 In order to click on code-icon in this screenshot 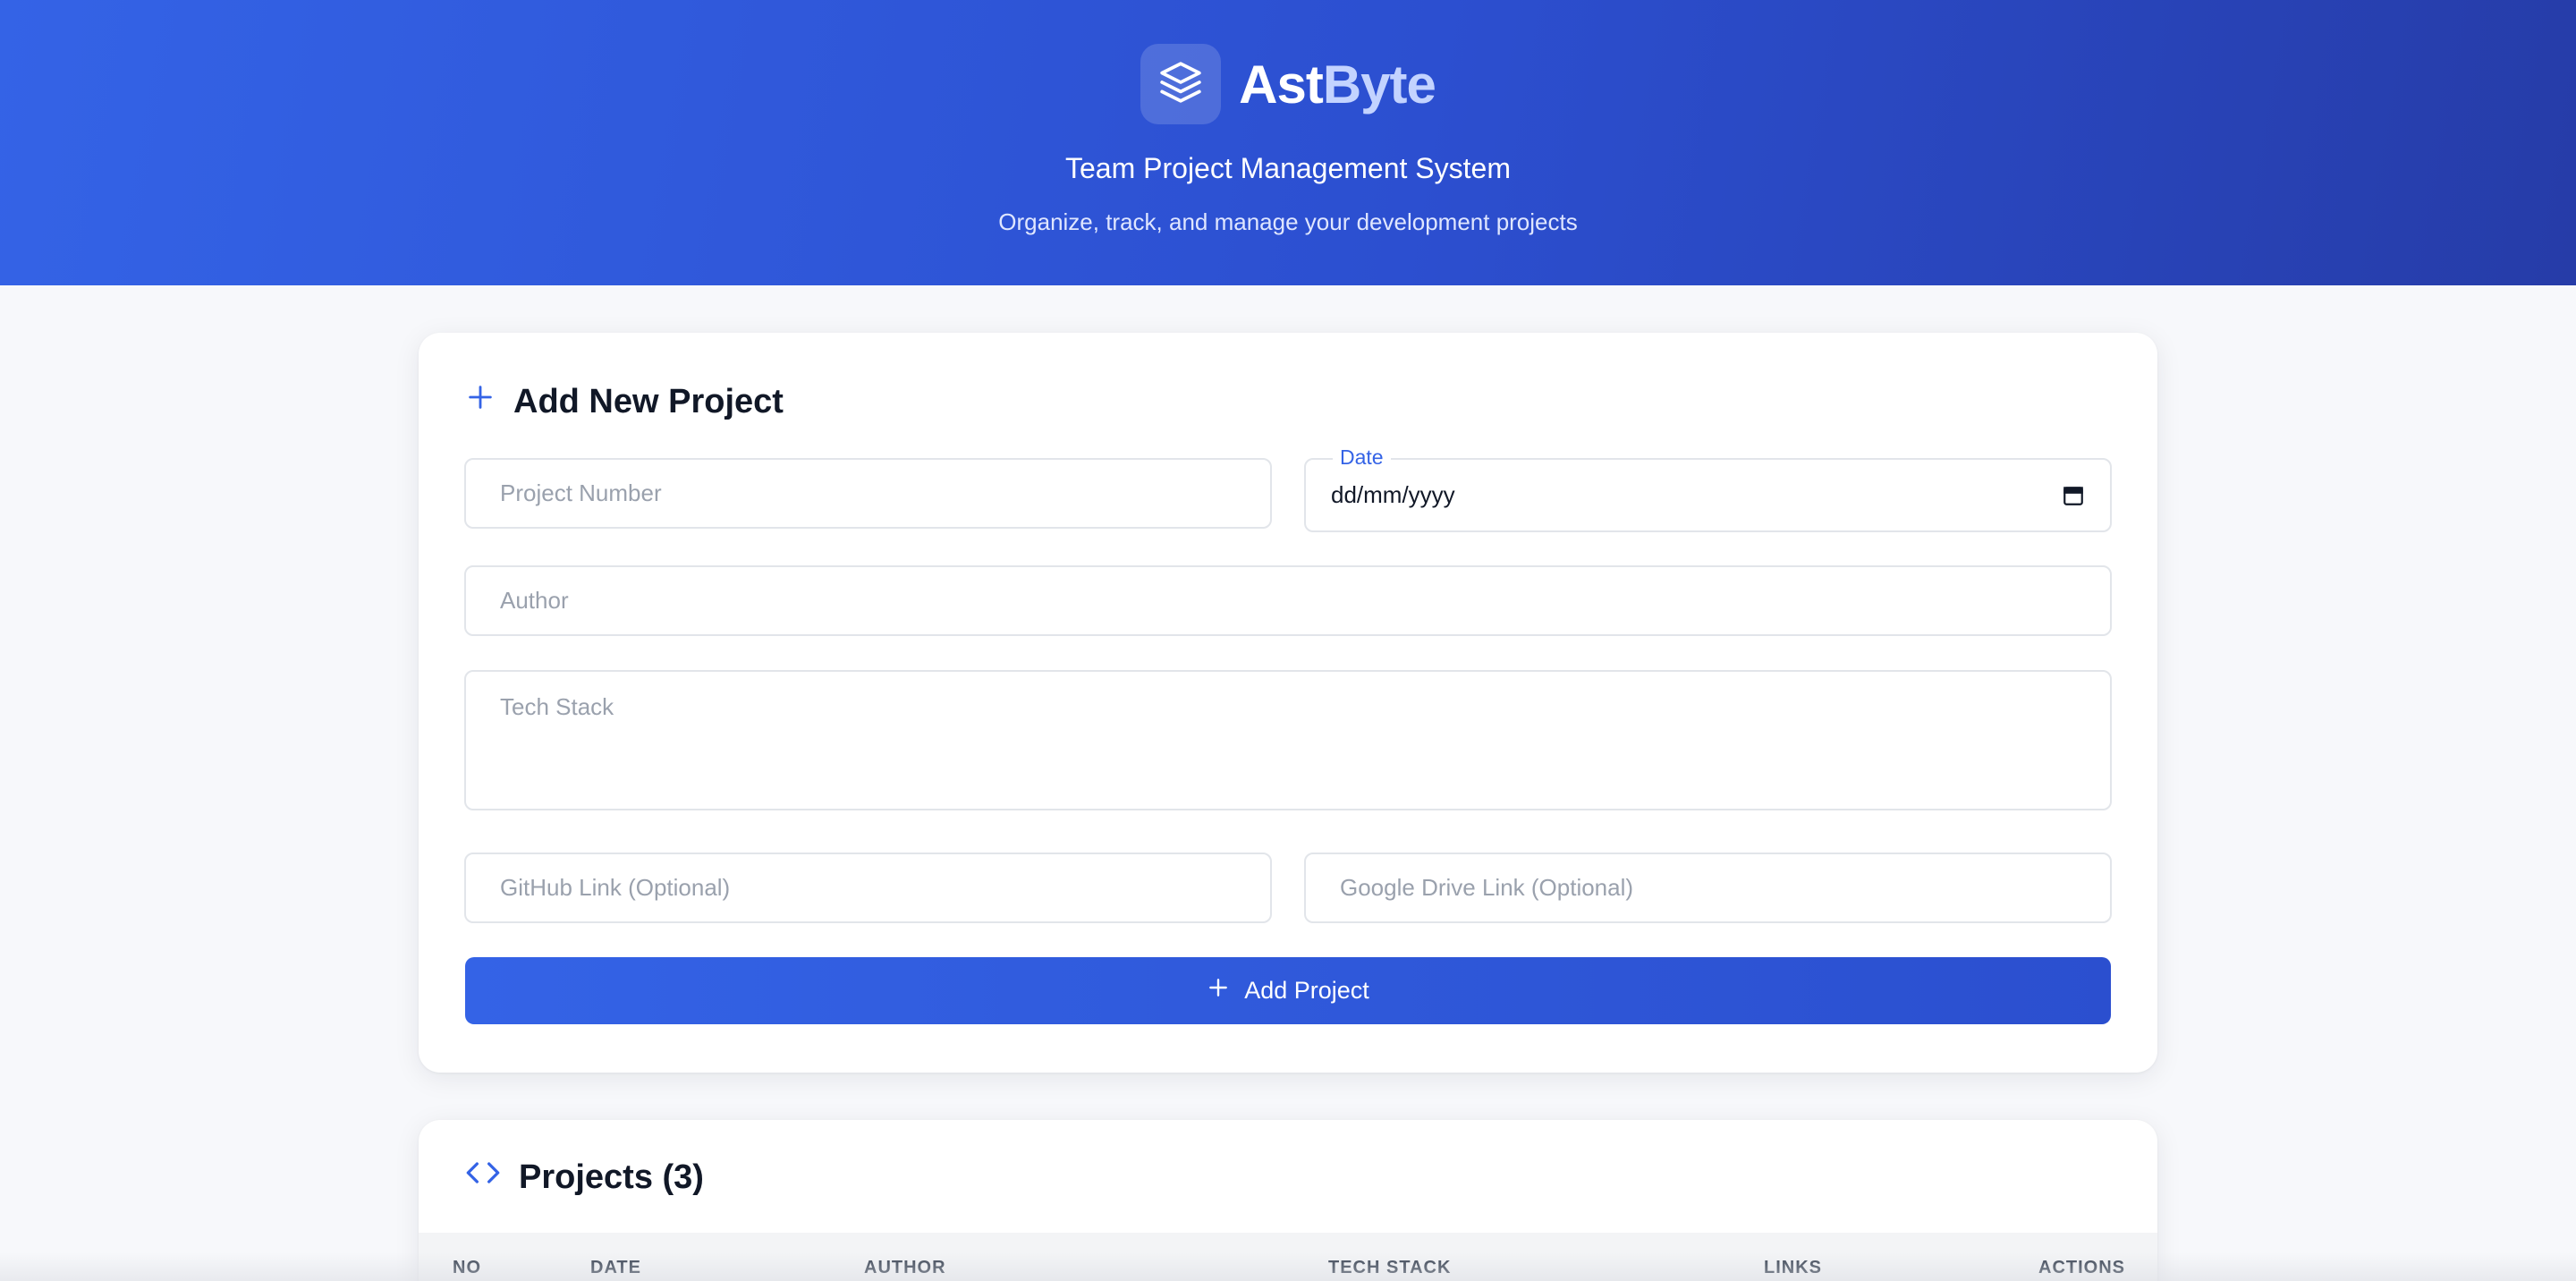, I will do `click(483, 1177)`.